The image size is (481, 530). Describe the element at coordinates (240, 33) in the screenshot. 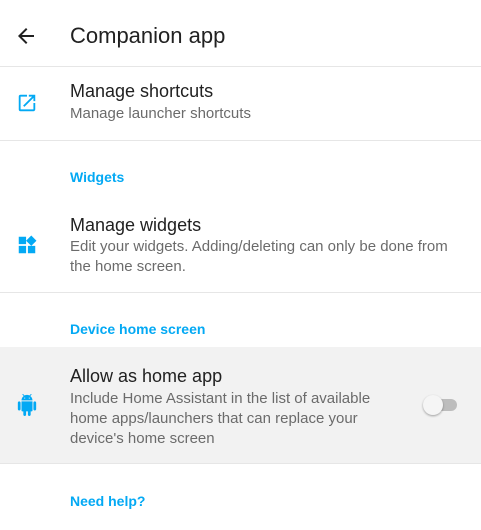

I see `app-bar: Companion app` at that location.